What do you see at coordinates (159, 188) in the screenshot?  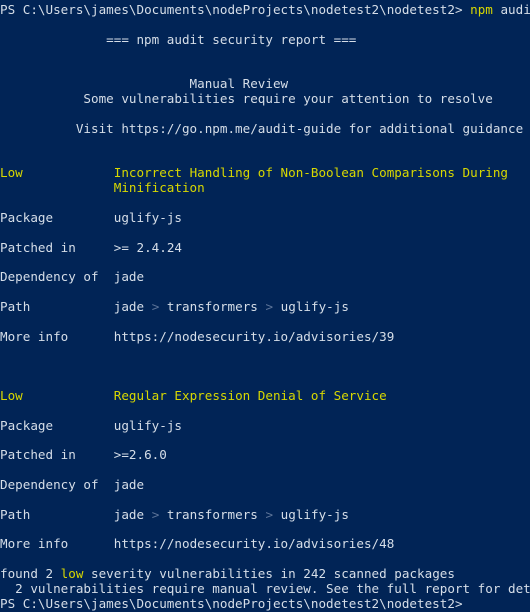 I see `vuln-title-continued: Minification` at bounding box center [159, 188].